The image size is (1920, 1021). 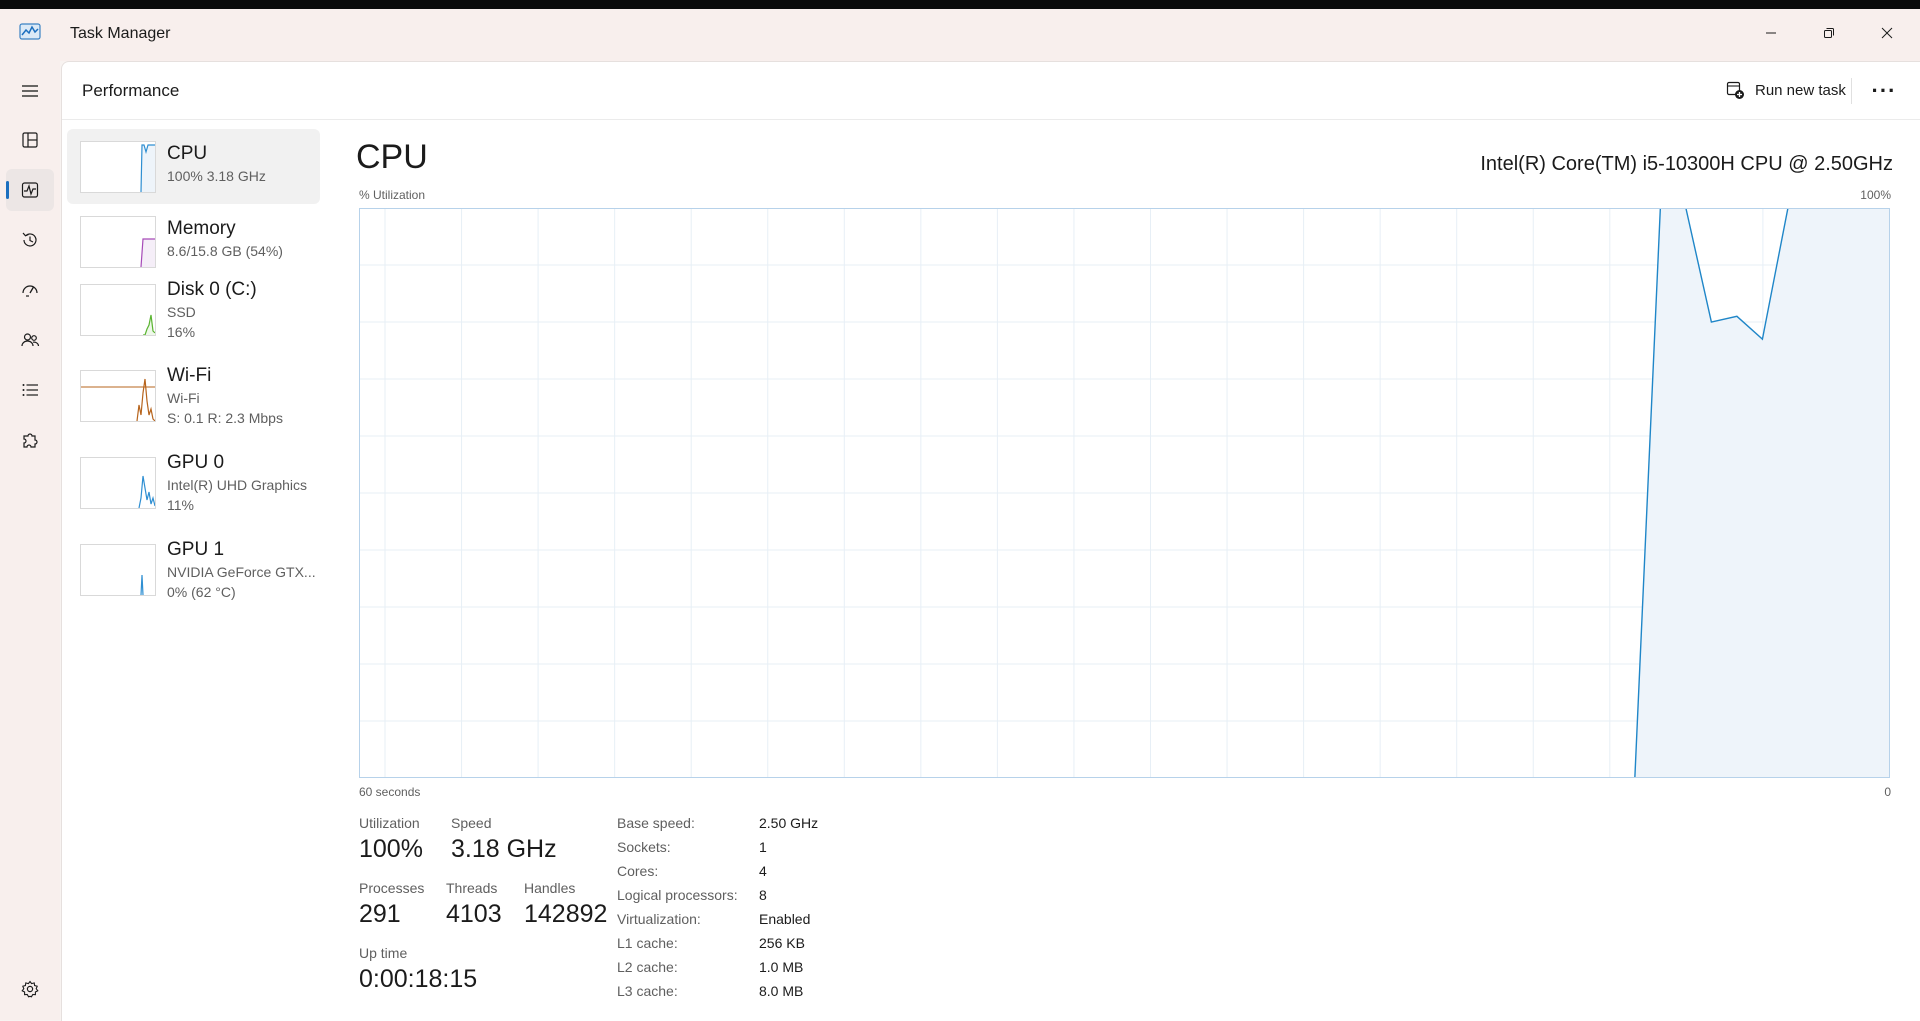 I want to click on device-memory: Memory 8.6/15.8 GB (54%), so click(x=193, y=241).